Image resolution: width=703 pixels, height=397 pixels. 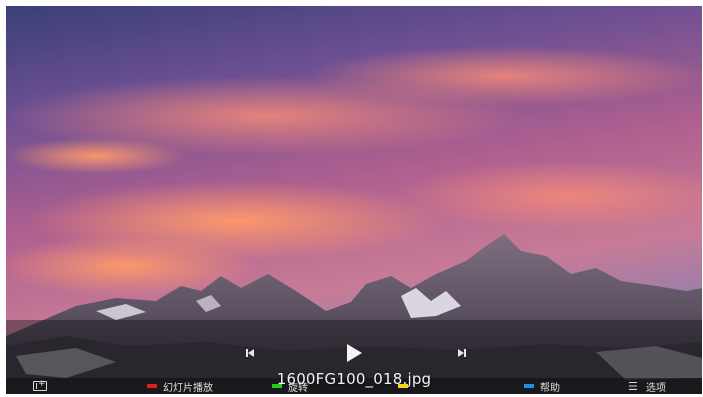 I want to click on red-key-icon, so click(x=152, y=386).